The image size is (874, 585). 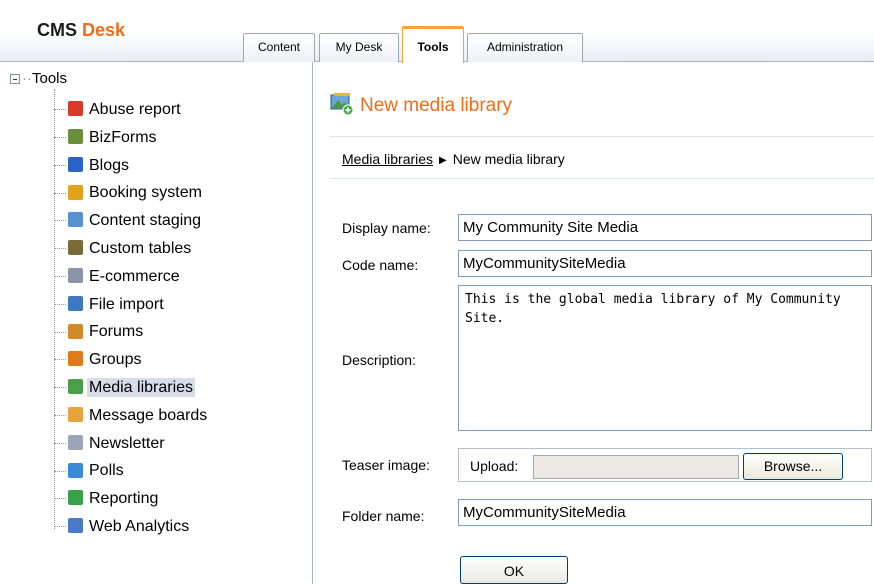 I want to click on tree-item: Content staging, so click(x=128, y=220).